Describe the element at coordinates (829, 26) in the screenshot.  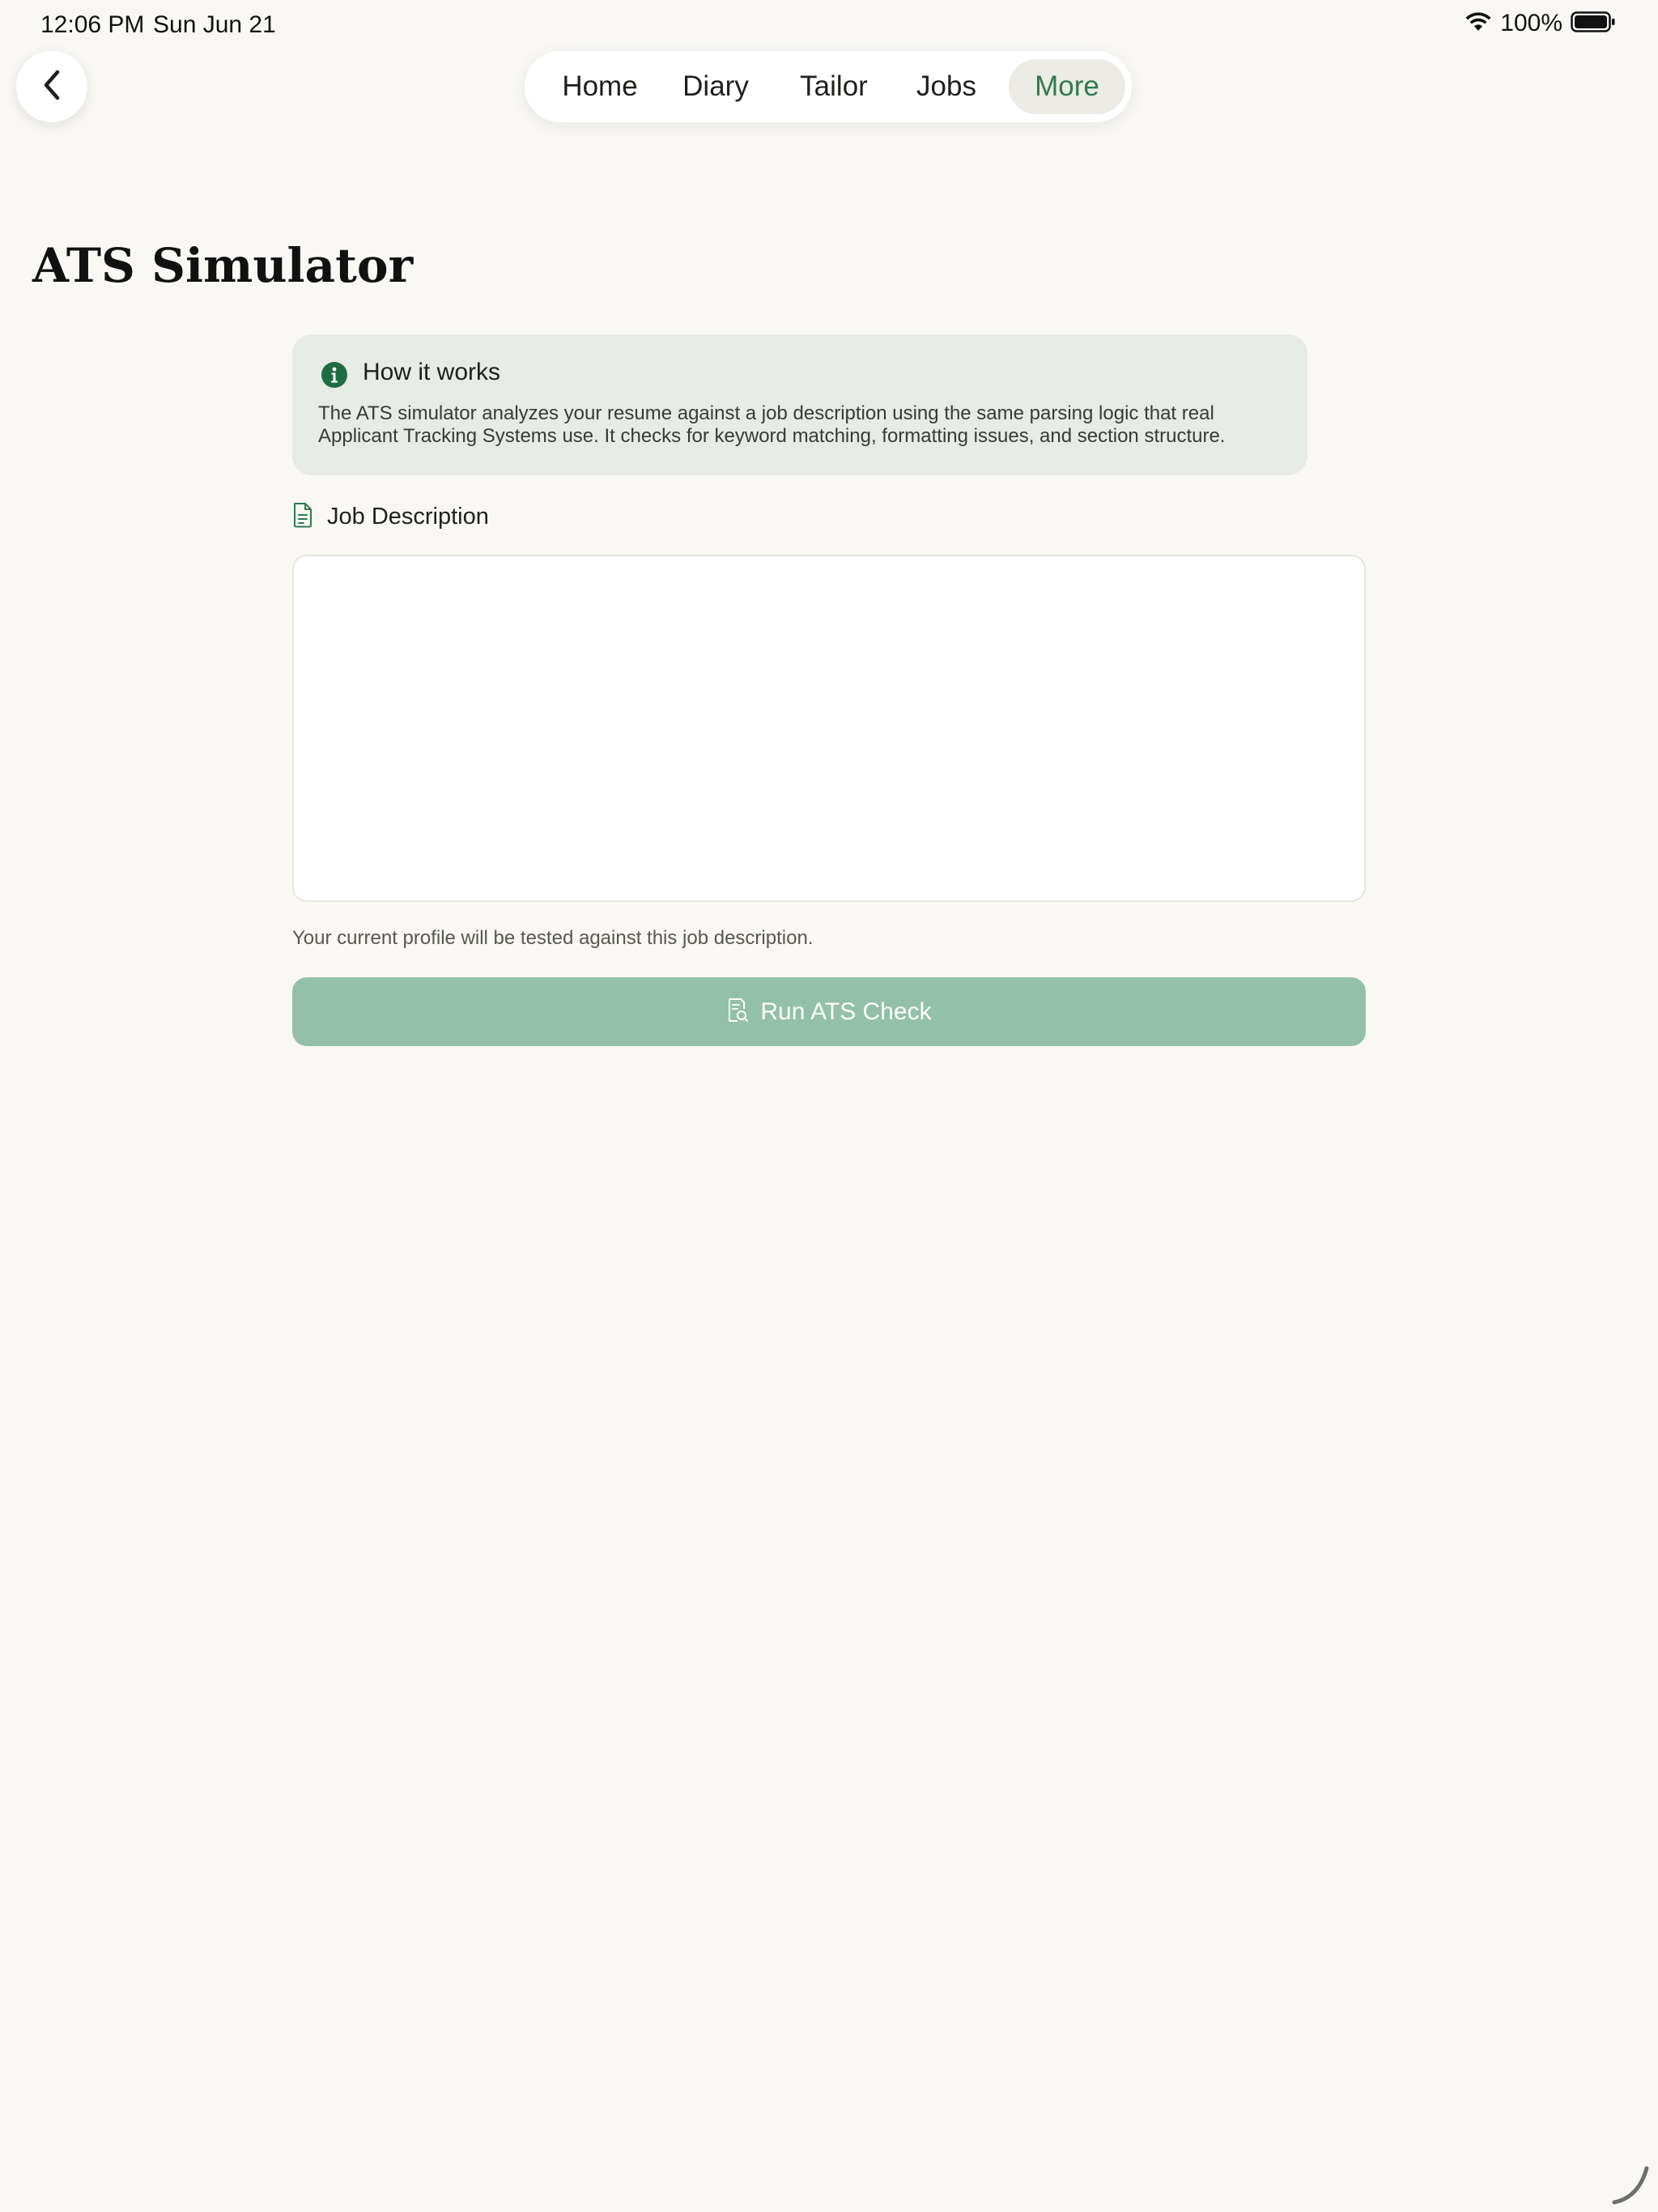
I see `status-bar: 12:06 PM Sun Jun 21 100%` at that location.